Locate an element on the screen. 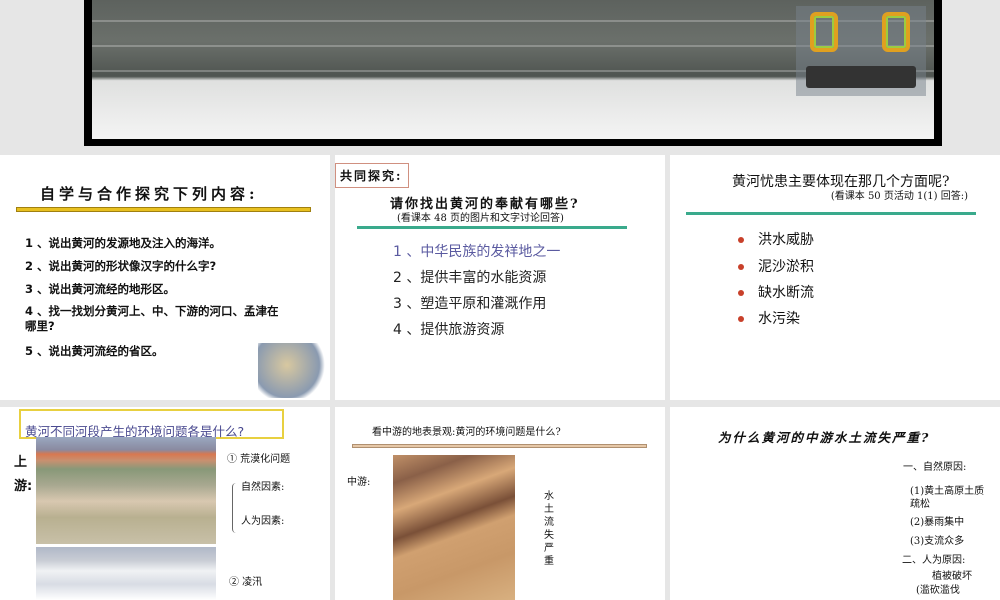 The height and width of the screenshot is (600, 1000). bullet-item: 泥沙淤积 is located at coordinates (776, 266).